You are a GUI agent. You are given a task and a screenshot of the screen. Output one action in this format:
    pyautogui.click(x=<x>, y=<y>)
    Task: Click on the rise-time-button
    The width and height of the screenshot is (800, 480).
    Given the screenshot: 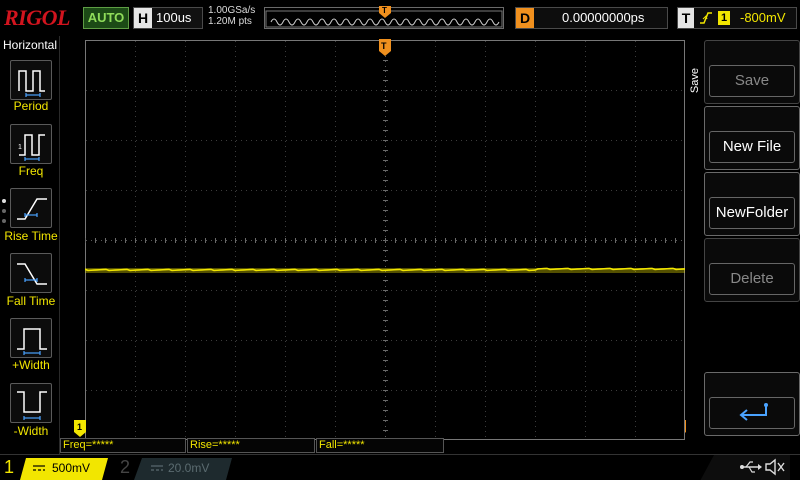 What is the action you would take?
    pyautogui.click(x=31, y=208)
    